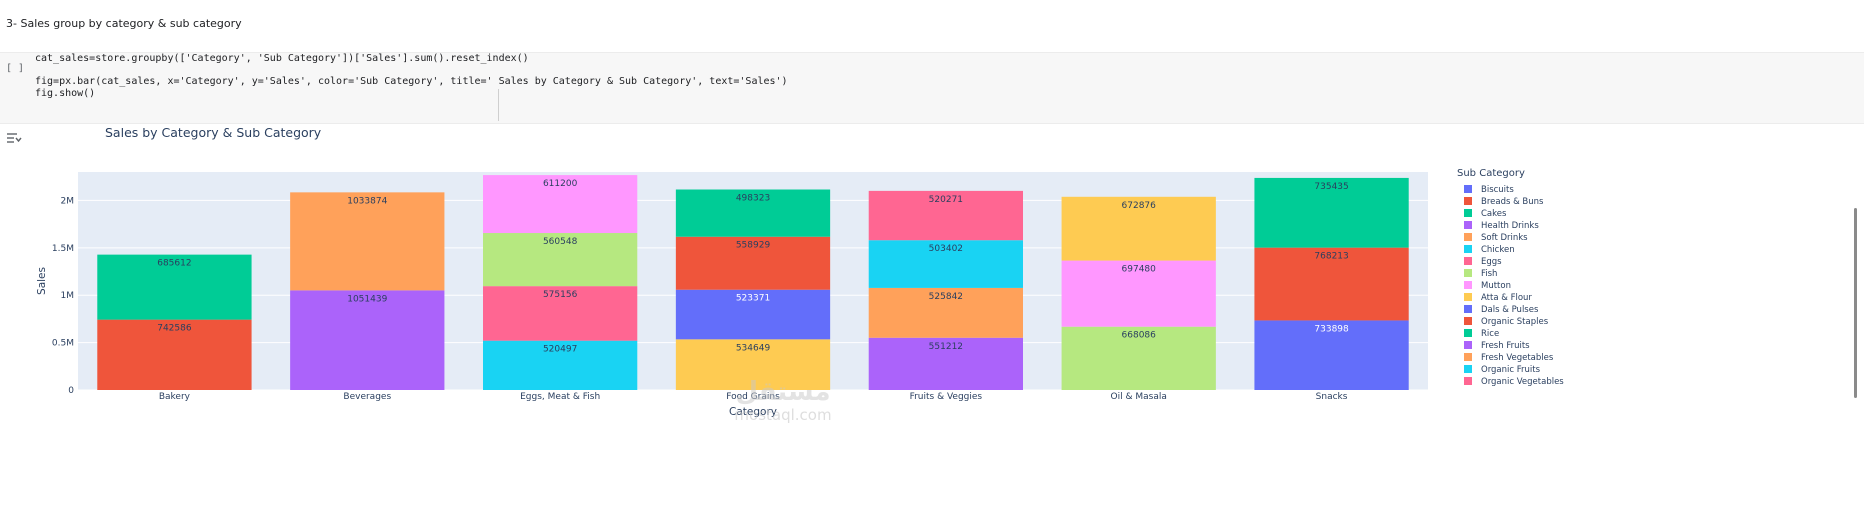 This screenshot has width=1864, height=522. What do you see at coordinates (753, 299) in the screenshot?
I see `bar-data-label: 523371` at bounding box center [753, 299].